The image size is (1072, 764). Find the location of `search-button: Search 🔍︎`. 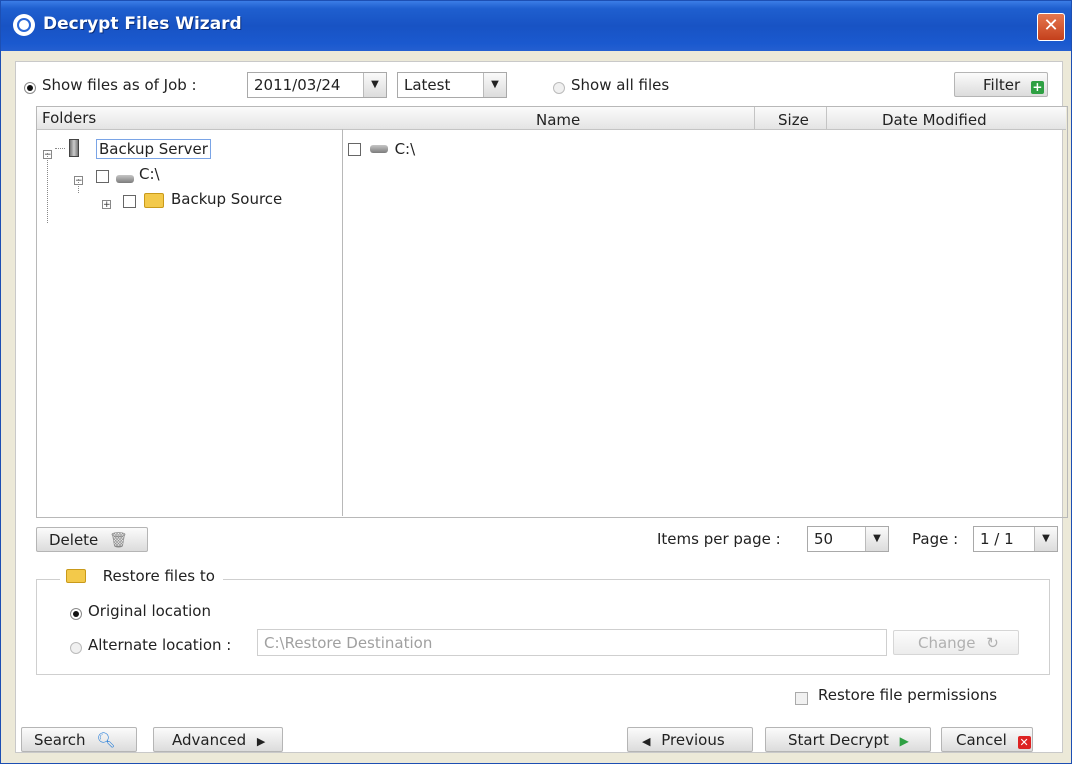

search-button: Search 🔍︎ is located at coordinates (79, 739).